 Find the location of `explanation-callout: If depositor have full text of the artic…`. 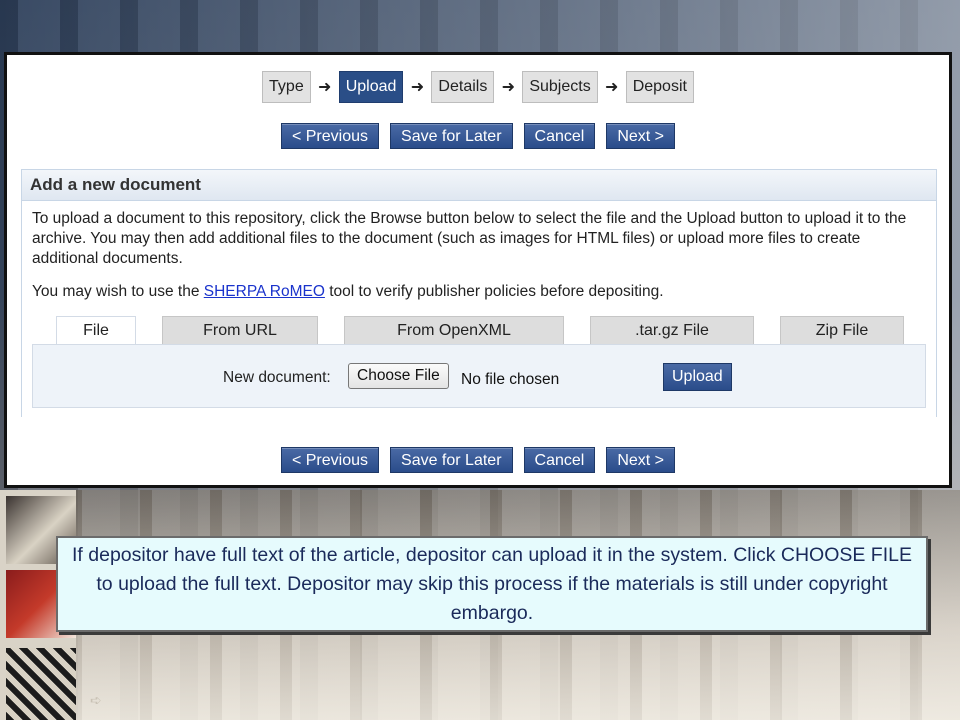

explanation-callout: If depositor have full text of the artic… is located at coordinates (492, 584).